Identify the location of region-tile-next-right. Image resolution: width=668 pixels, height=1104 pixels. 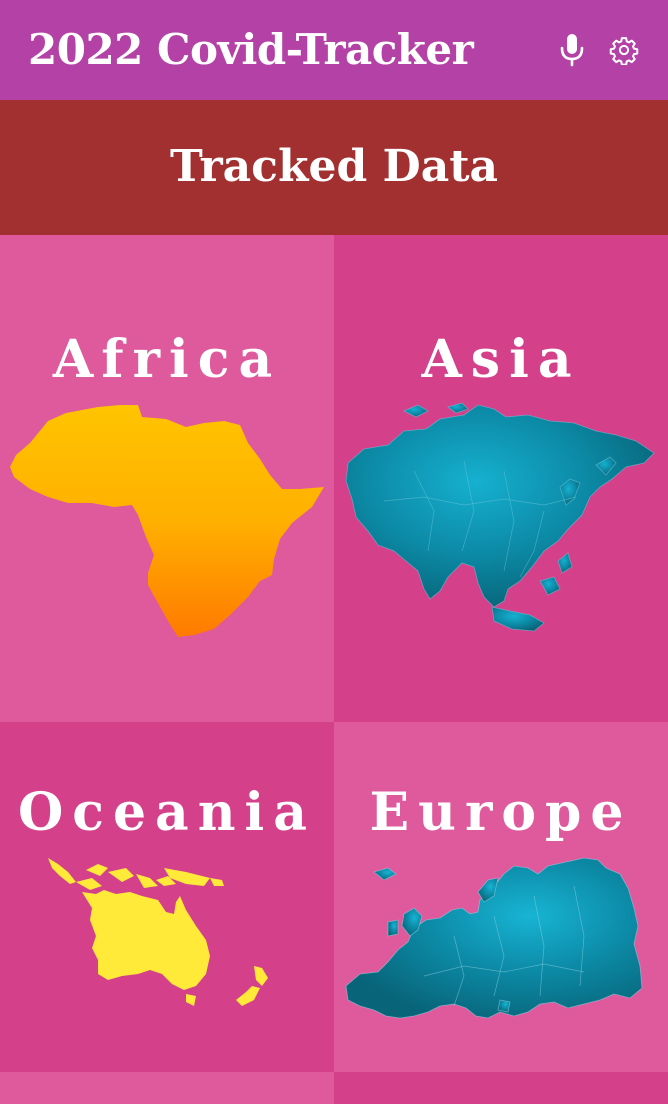
(501, 1088).